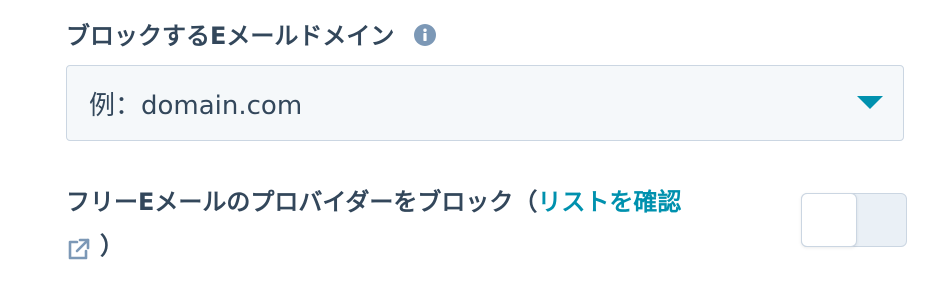  Describe the element at coordinates (79, 246) in the screenshot. I see `external-link-icon` at that location.